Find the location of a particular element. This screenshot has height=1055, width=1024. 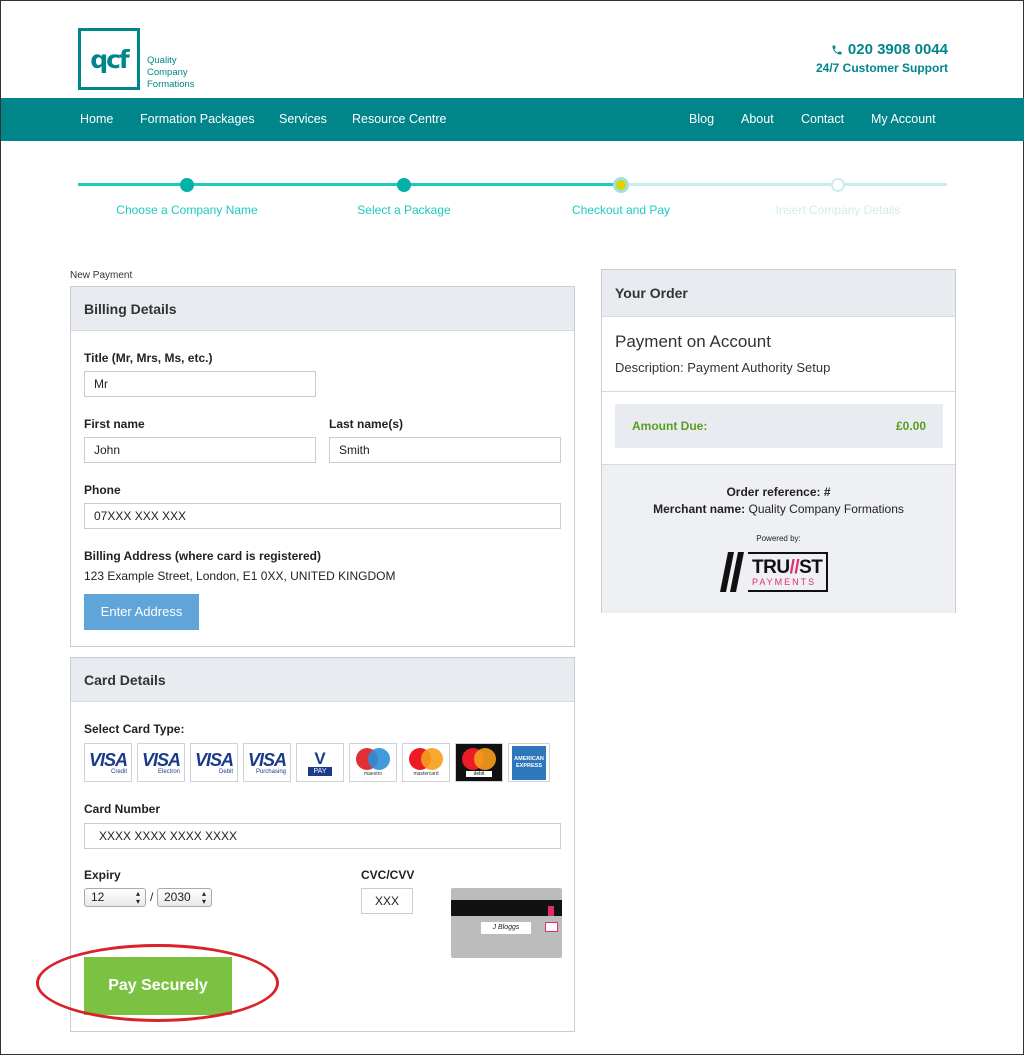

logo-mark: qcf is located at coordinates (110, 59).